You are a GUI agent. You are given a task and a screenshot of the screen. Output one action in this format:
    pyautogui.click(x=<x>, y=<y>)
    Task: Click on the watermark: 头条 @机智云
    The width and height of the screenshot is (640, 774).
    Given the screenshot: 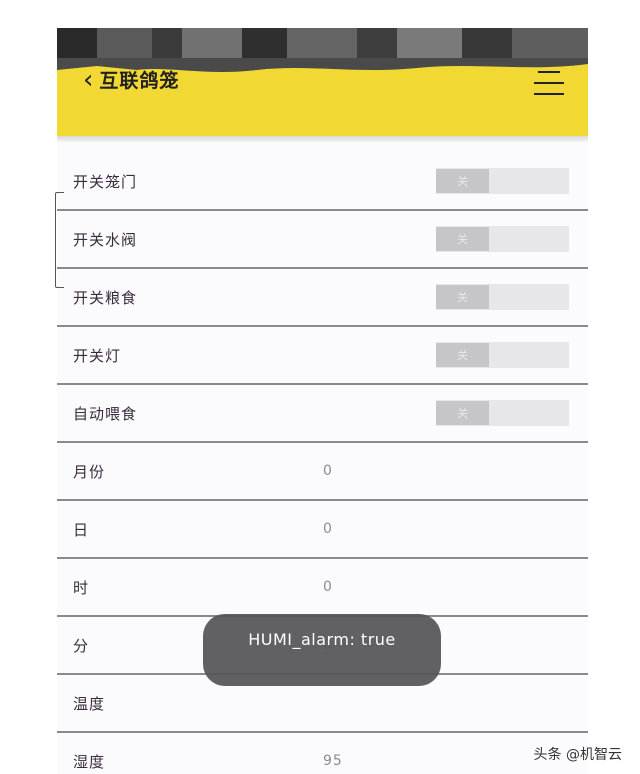 What is the action you would take?
    pyautogui.click(x=578, y=754)
    